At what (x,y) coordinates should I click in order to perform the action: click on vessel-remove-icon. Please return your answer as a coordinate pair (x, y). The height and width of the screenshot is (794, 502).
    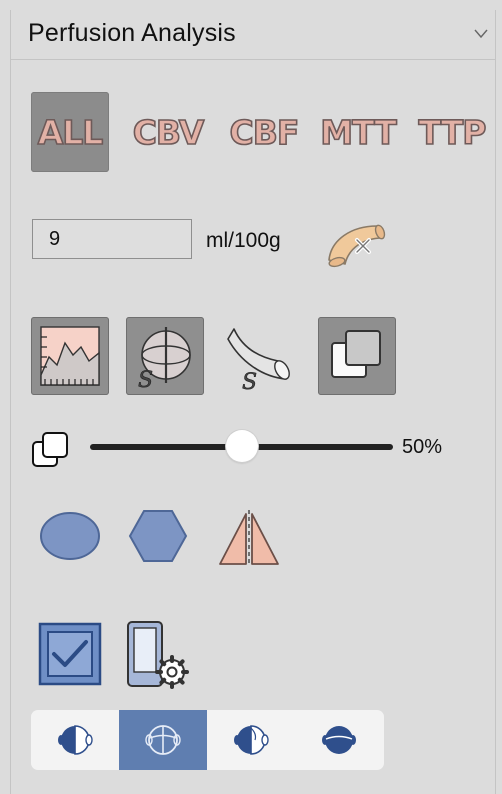
    Looking at the image, I should click on (359, 244).